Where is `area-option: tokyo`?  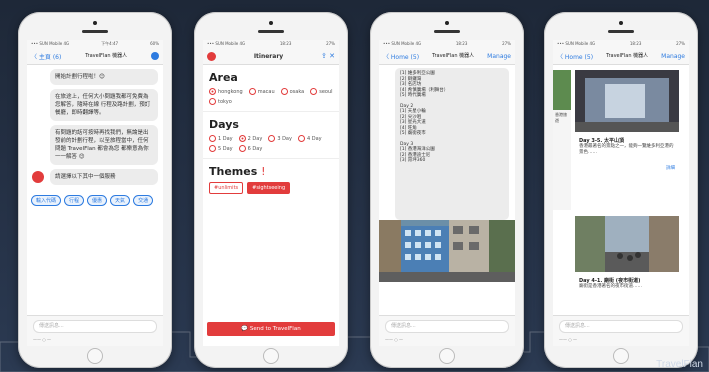
area-option: tokyo is located at coordinates (220, 101).